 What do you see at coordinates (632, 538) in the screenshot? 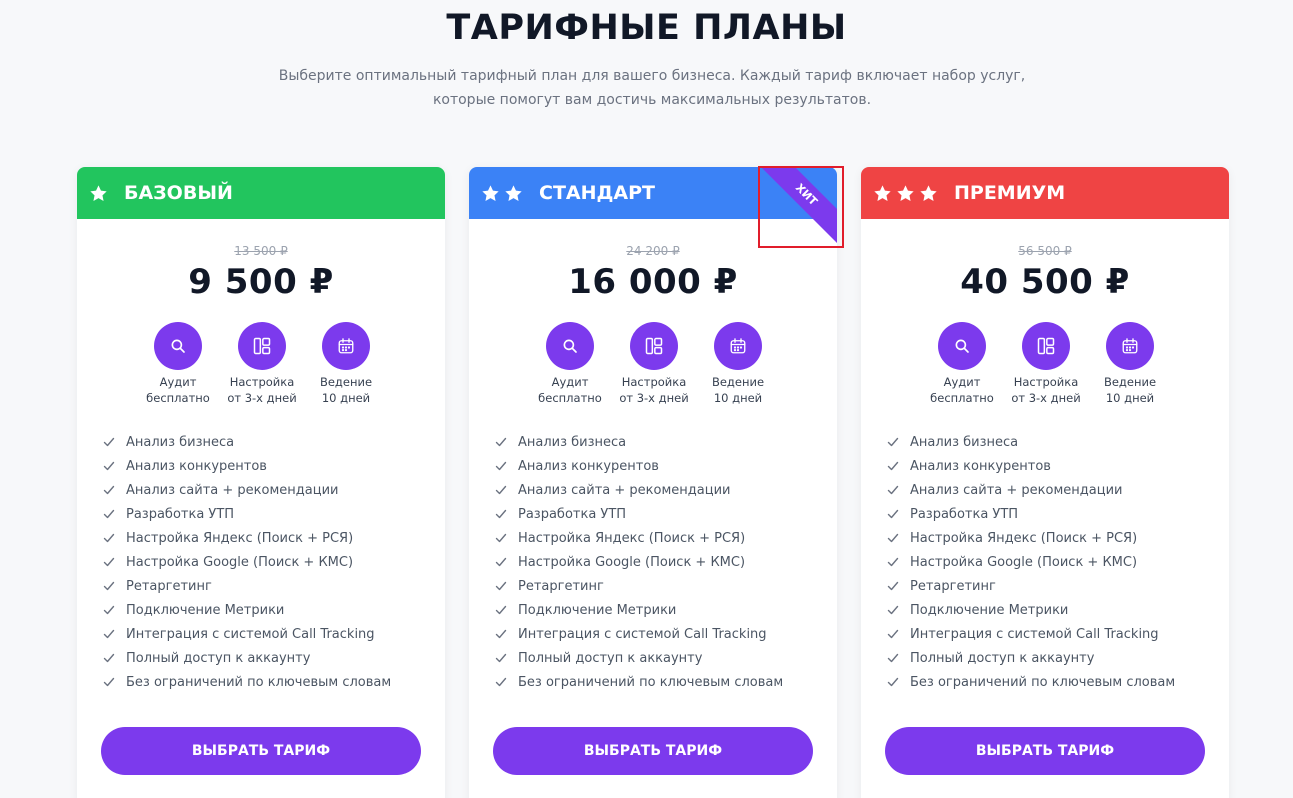
I see `checklist-item-label: Настройка Яндекс (Поиск + РСЯ)` at bounding box center [632, 538].